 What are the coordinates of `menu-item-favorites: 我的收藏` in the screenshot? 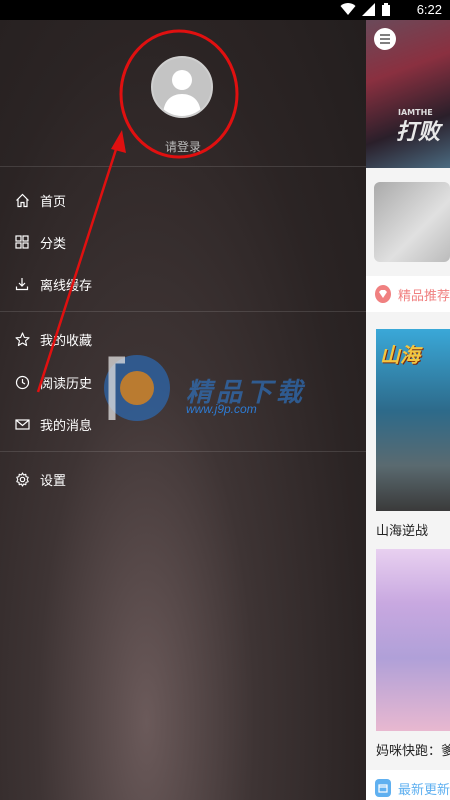 It's located at (53, 339).